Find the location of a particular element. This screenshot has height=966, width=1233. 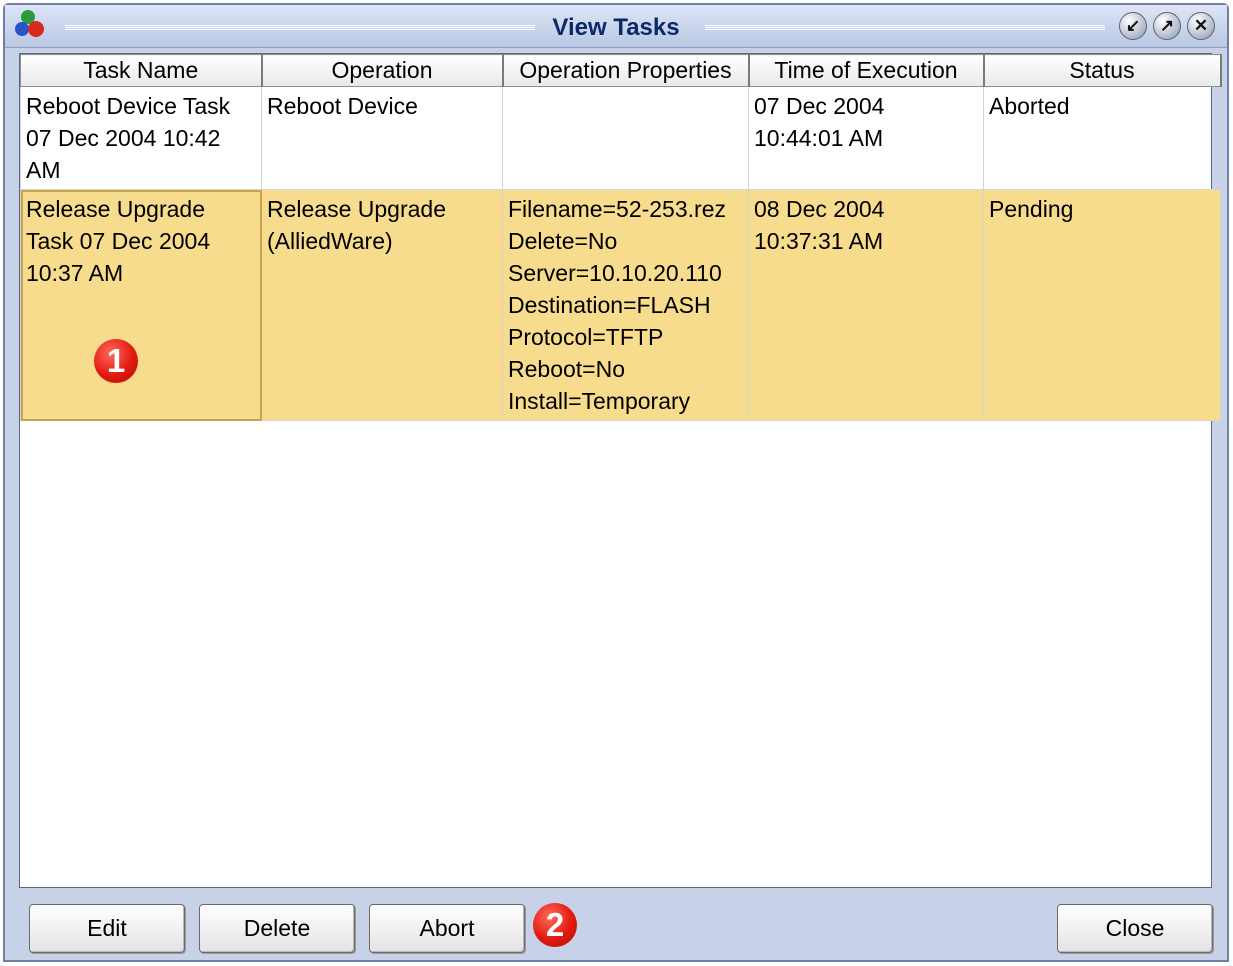

callout-1-badge: 1 is located at coordinates (116, 361).